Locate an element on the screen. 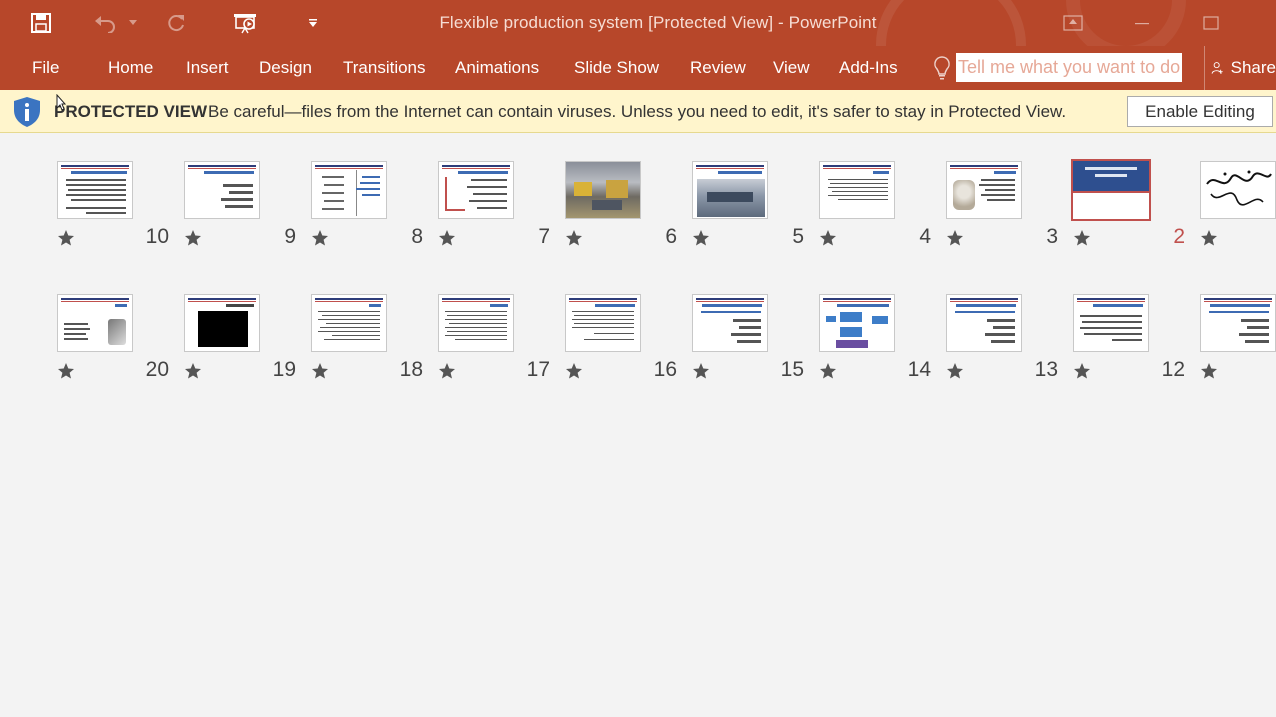 This screenshot has width=1276, height=717. slide-thumbnail-1: 1 is located at coordinates (1238, 206).